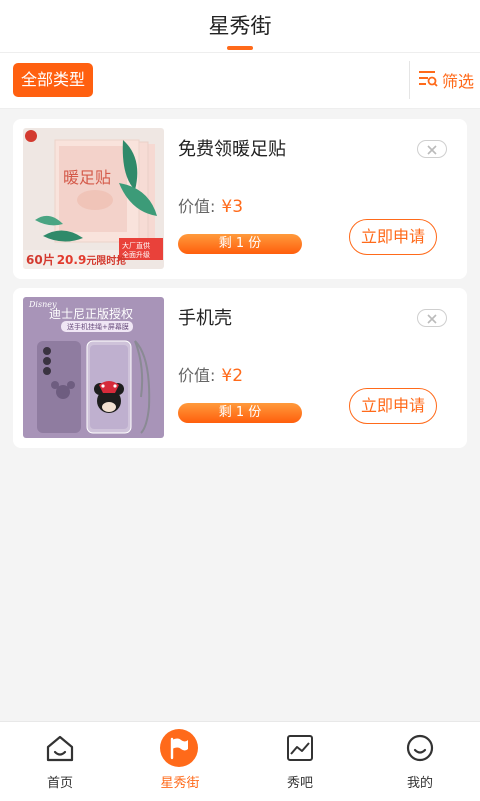  I want to click on svg-text: 迪士尼正版授权, so click(91, 313).